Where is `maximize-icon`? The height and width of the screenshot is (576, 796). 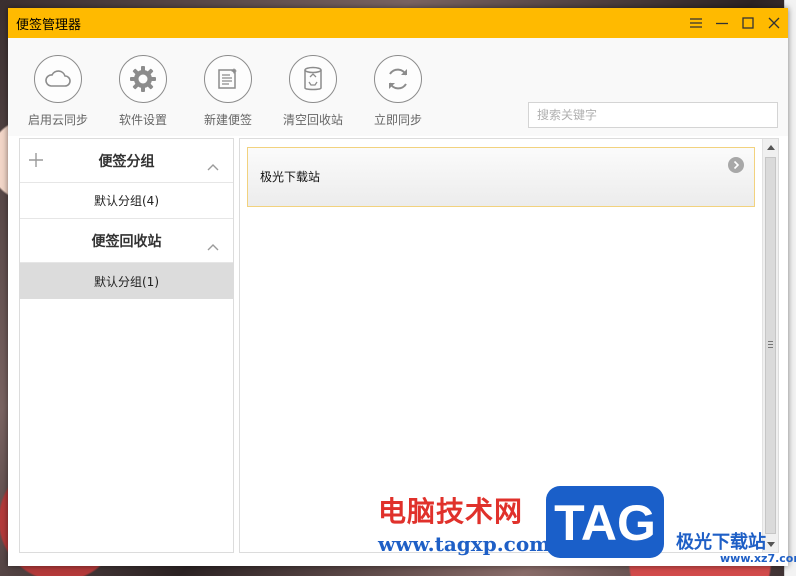
maximize-icon is located at coordinates (748, 23).